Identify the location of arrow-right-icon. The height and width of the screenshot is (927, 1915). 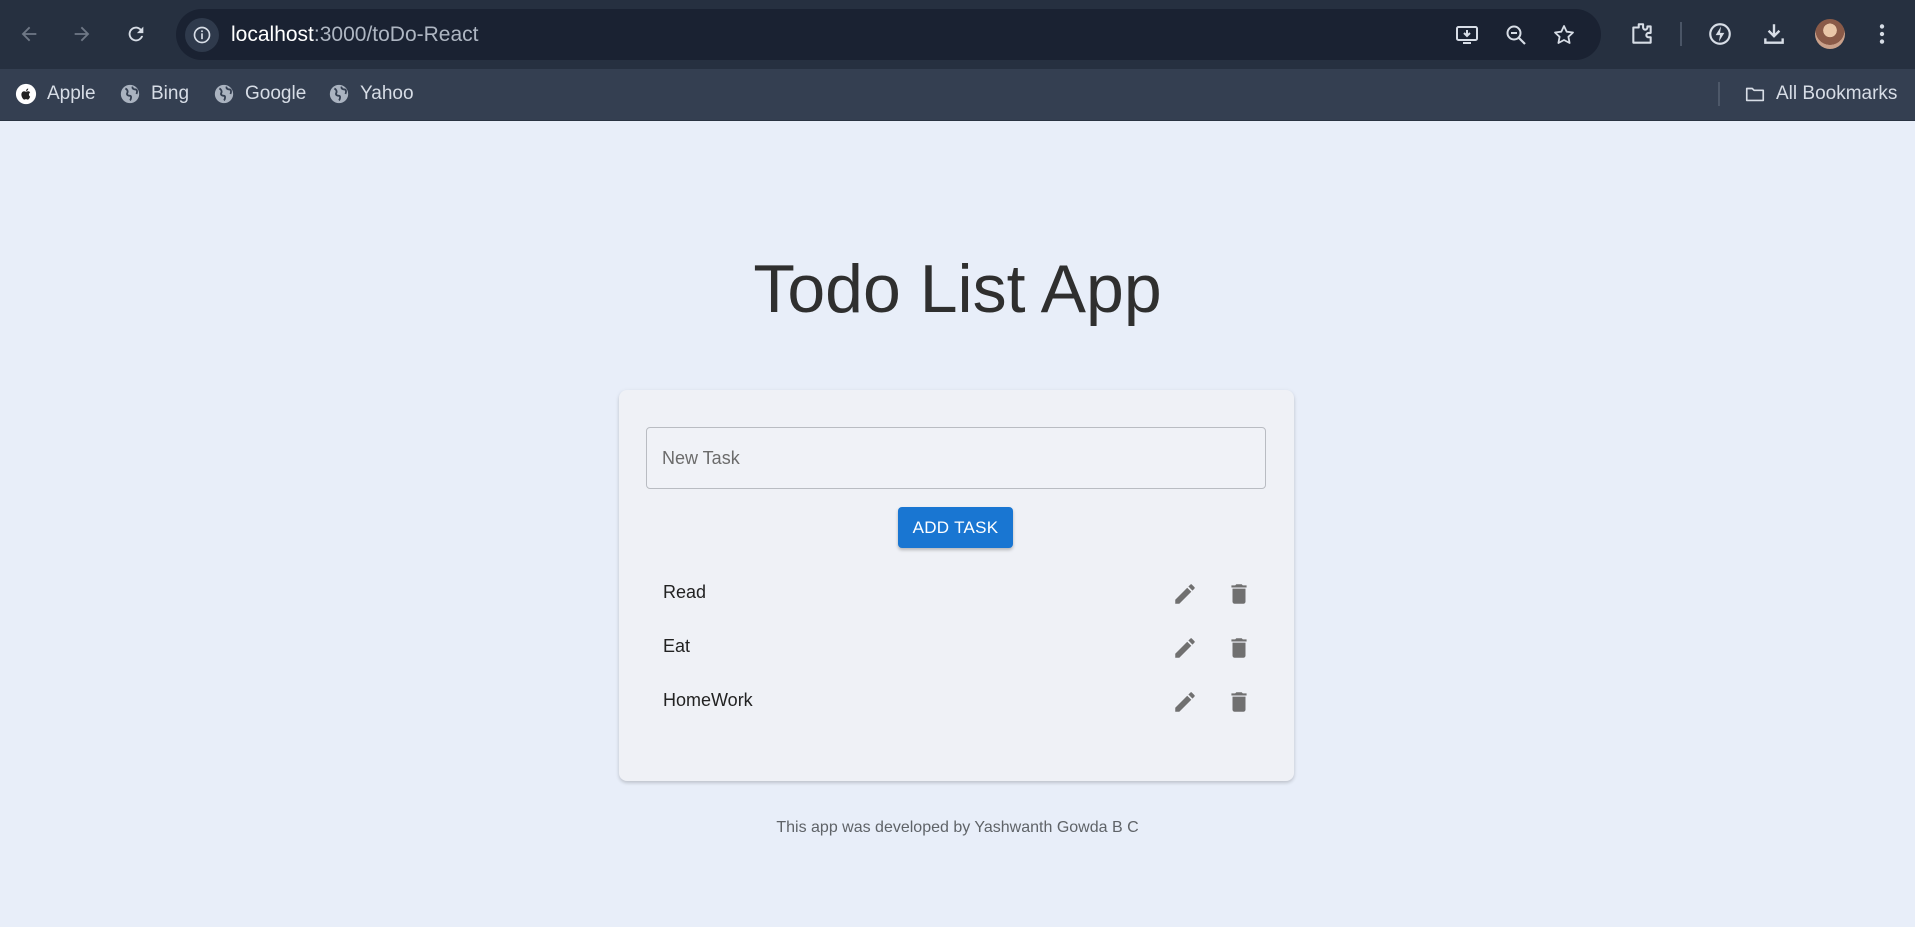
(82, 34).